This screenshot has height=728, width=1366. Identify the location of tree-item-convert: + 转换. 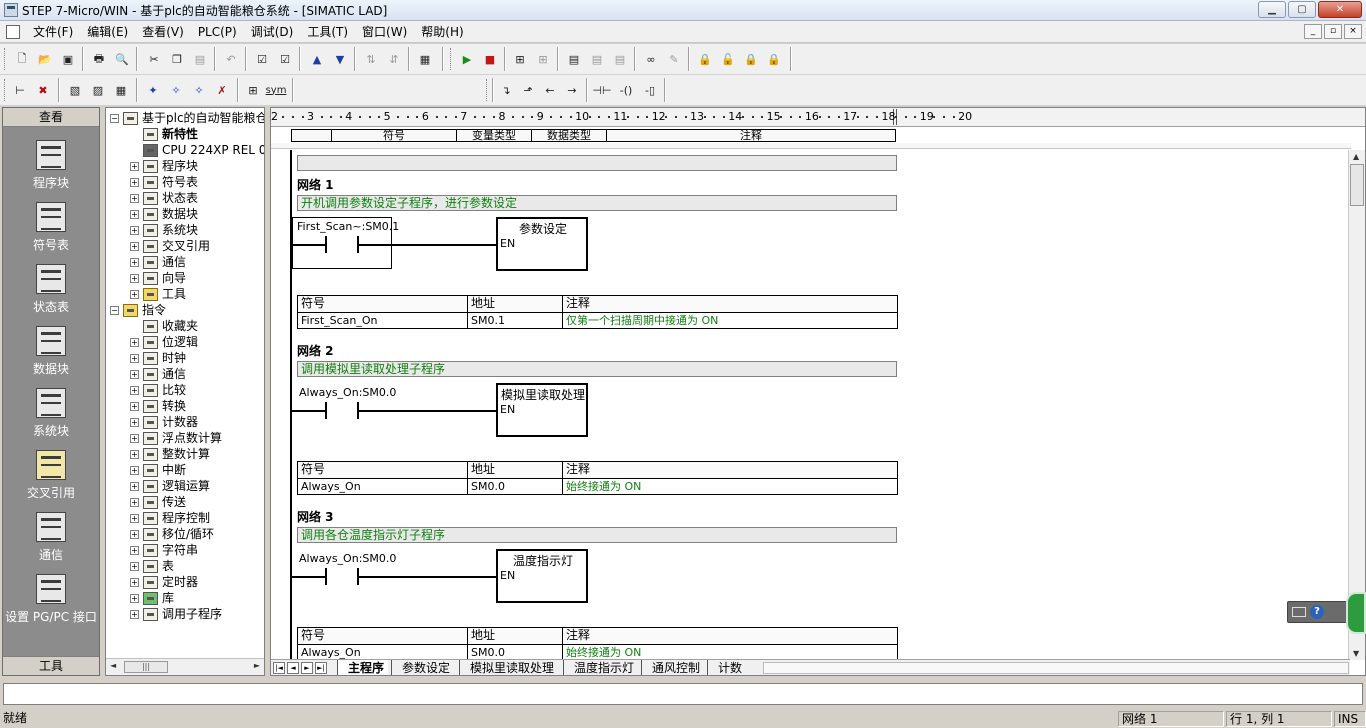
(158, 406).